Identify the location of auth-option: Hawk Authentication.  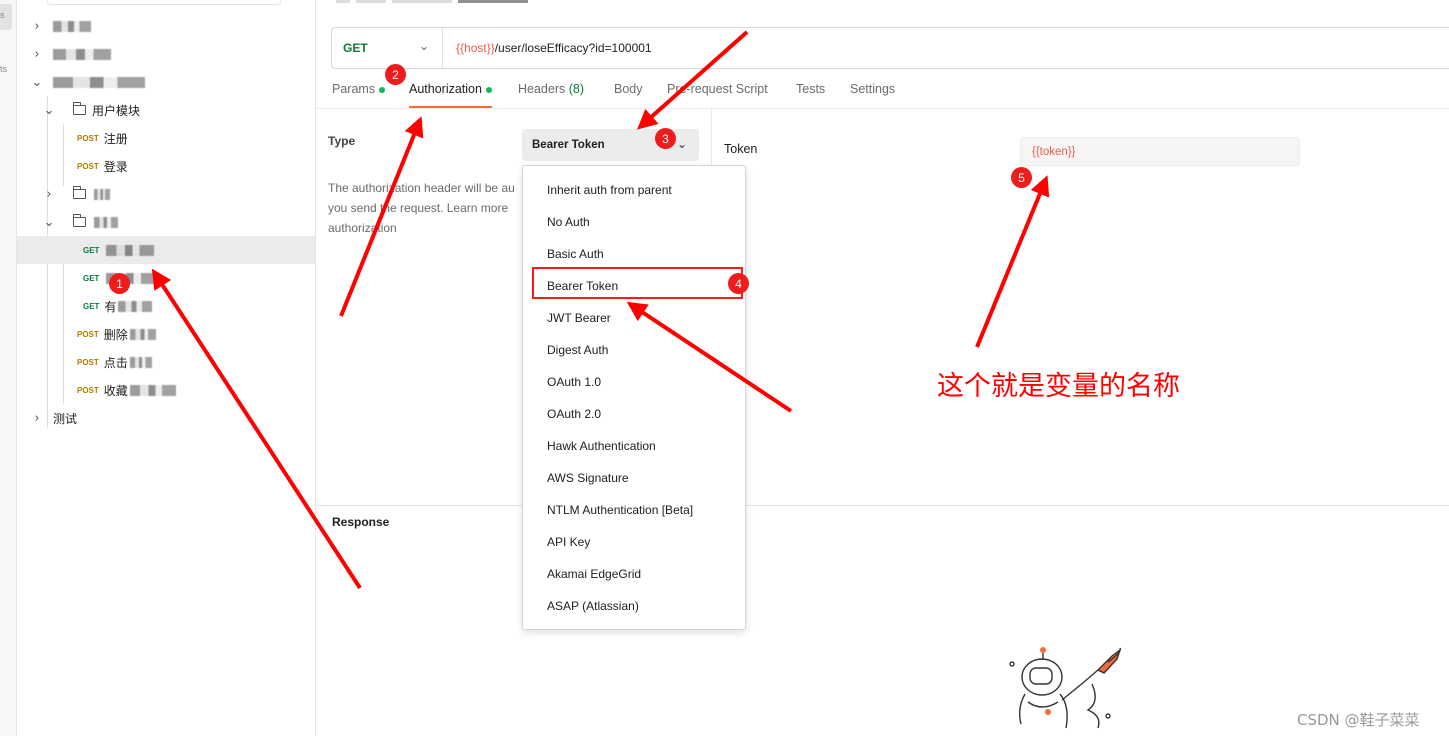
(634, 446).